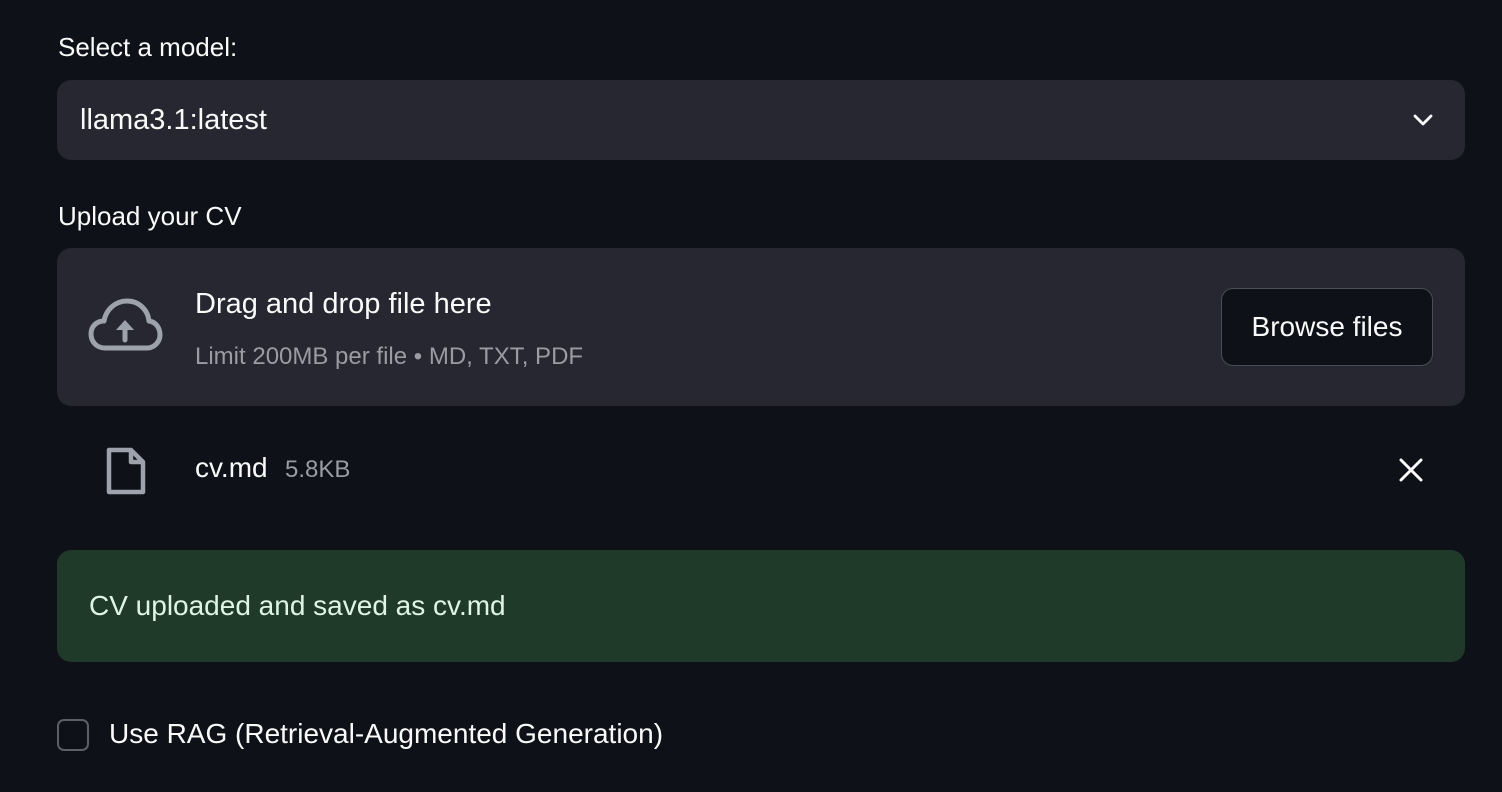 The height and width of the screenshot is (792, 1502). What do you see at coordinates (1423, 120) in the screenshot?
I see `chevron-down-icon` at bounding box center [1423, 120].